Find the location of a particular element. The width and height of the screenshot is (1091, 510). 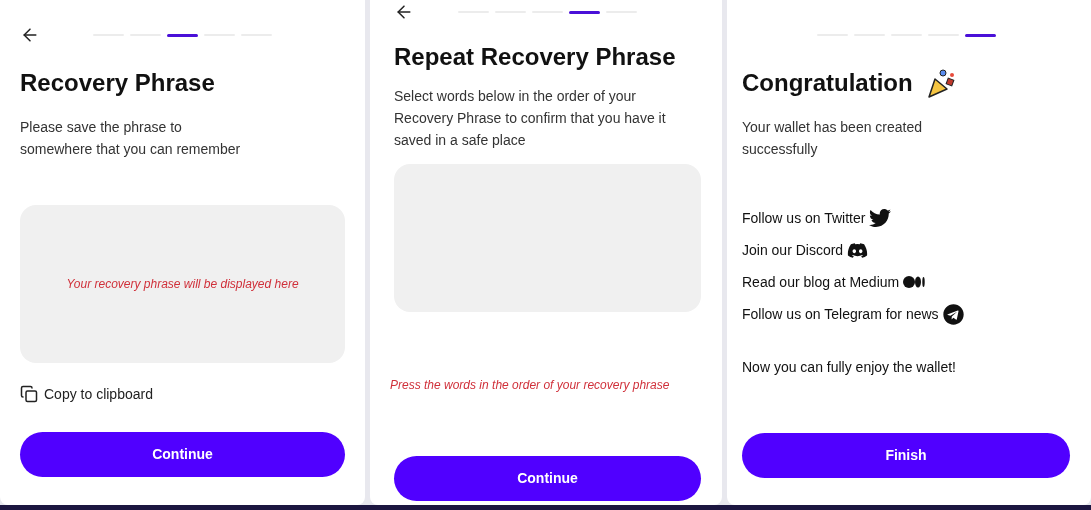

bird-icon is located at coordinates (880, 218).